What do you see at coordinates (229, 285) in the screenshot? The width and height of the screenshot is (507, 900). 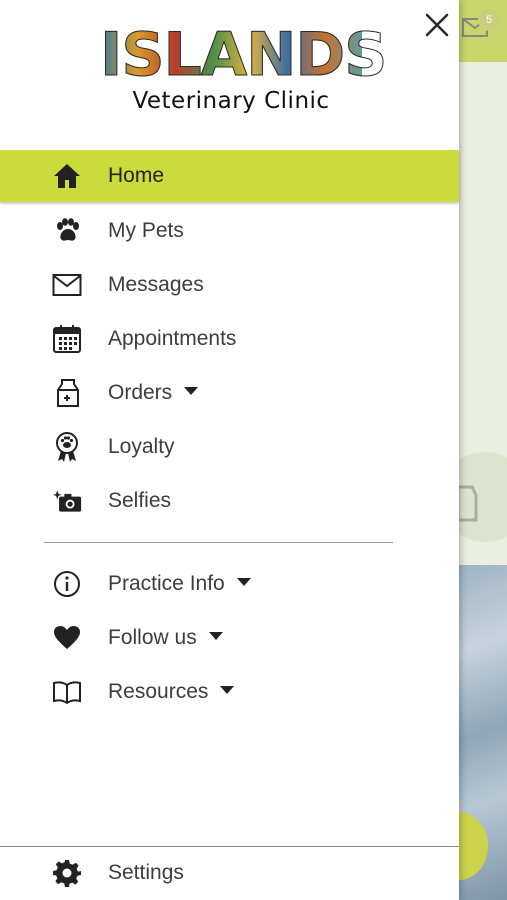 I see `menu-item-messages: Messages` at bounding box center [229, 285].